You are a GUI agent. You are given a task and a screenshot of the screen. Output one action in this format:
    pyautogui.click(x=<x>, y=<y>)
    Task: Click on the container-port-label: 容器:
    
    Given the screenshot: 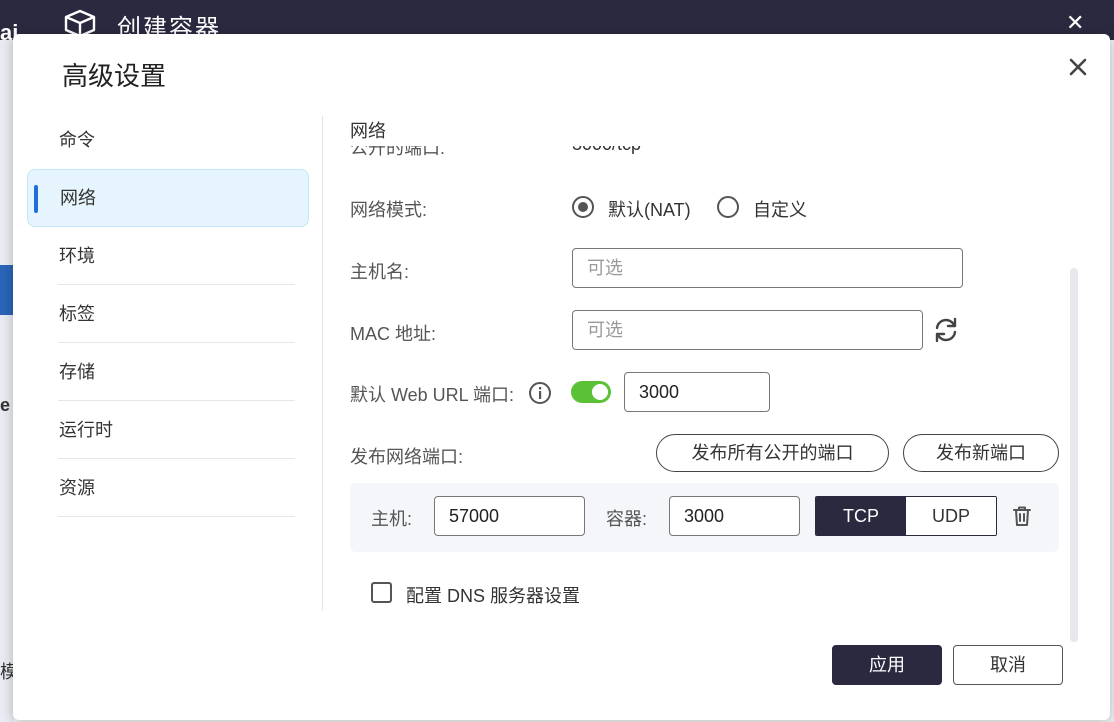 What is the action you would take?
    pyautogui.click(x=627, y=519)
    